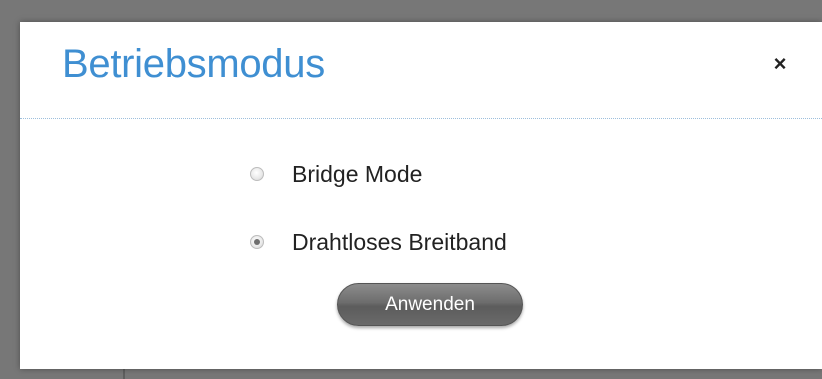 The height and width of the screenshot is (379, 822). I want to click on apply-button: Anwenden, so click(430, 304).